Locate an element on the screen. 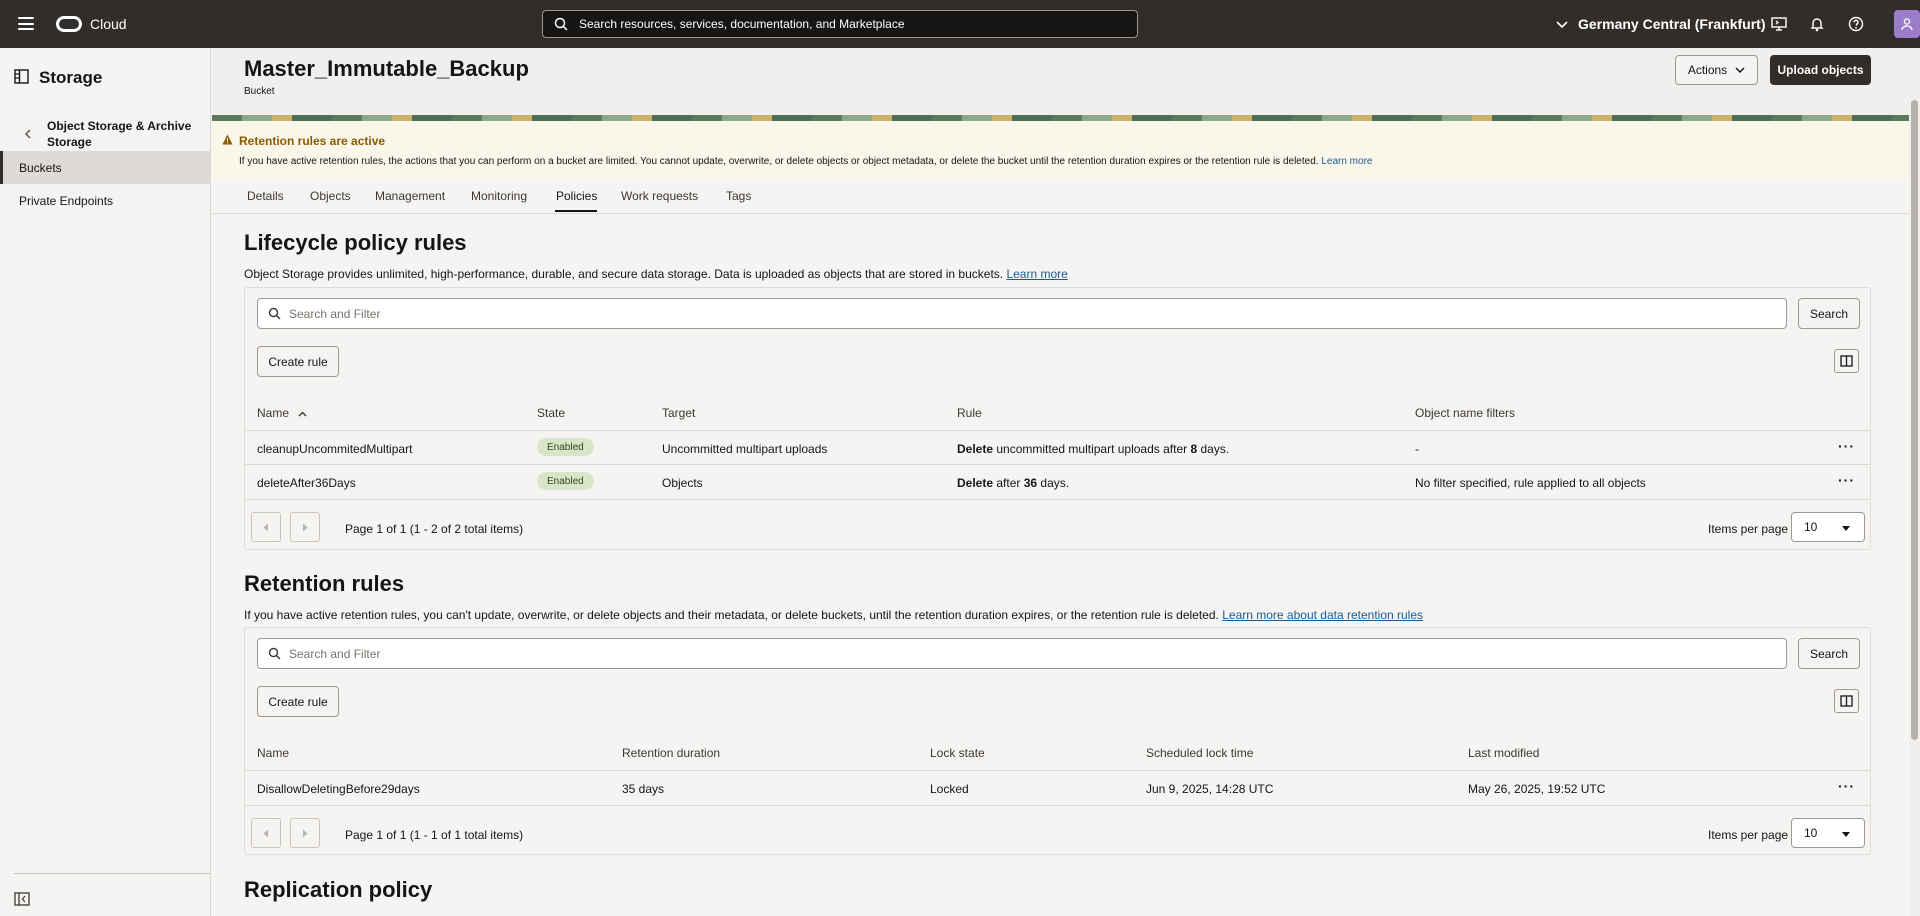 The image size is (1920, 916). page-title: Master_Immutable_Backup is located at coordinates (386, 68).